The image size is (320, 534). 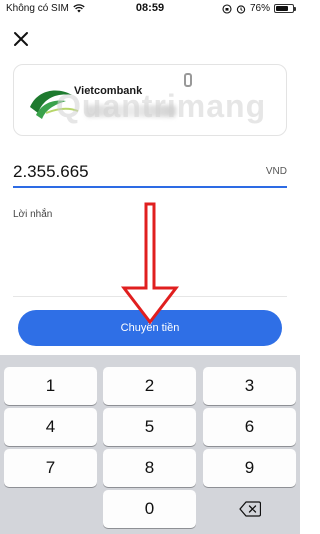 I want to click on key-7: 7, so click(x=50, y=468).